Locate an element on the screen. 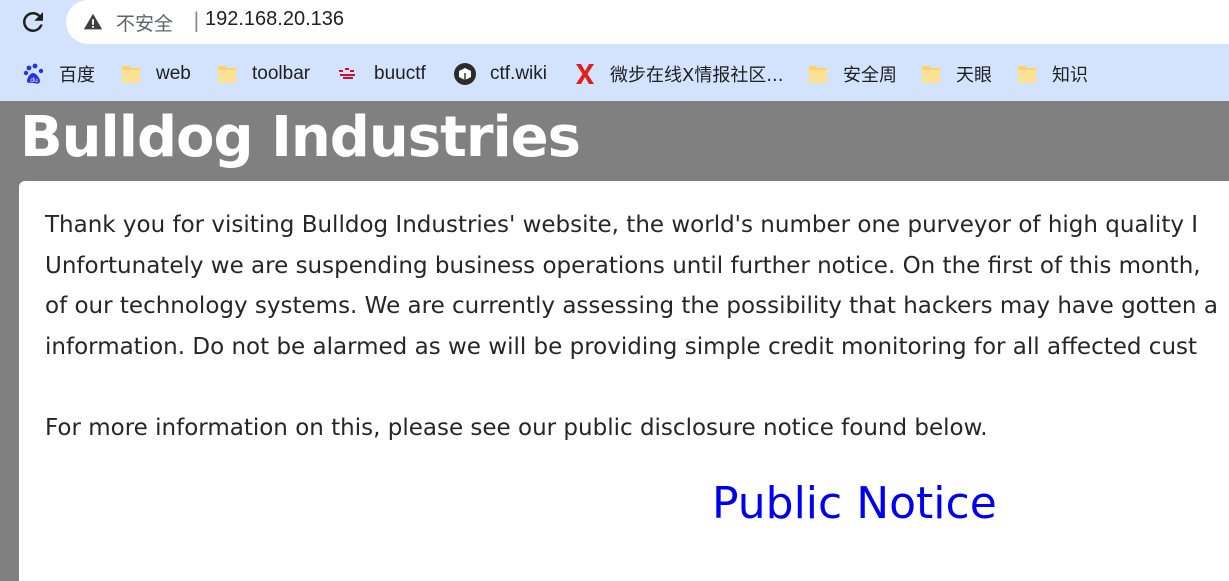 This screenshot has width=1229, height=581. bookmark-anquanzhou: 安全周 is located at coordinates (851, 74).